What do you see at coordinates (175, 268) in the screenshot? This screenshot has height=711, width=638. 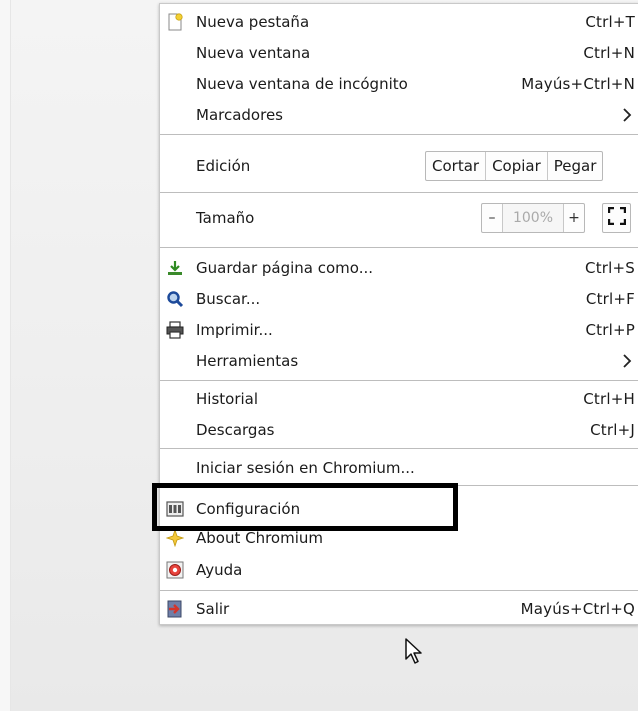 I see `save-icon` at bounding box center [175, 268].